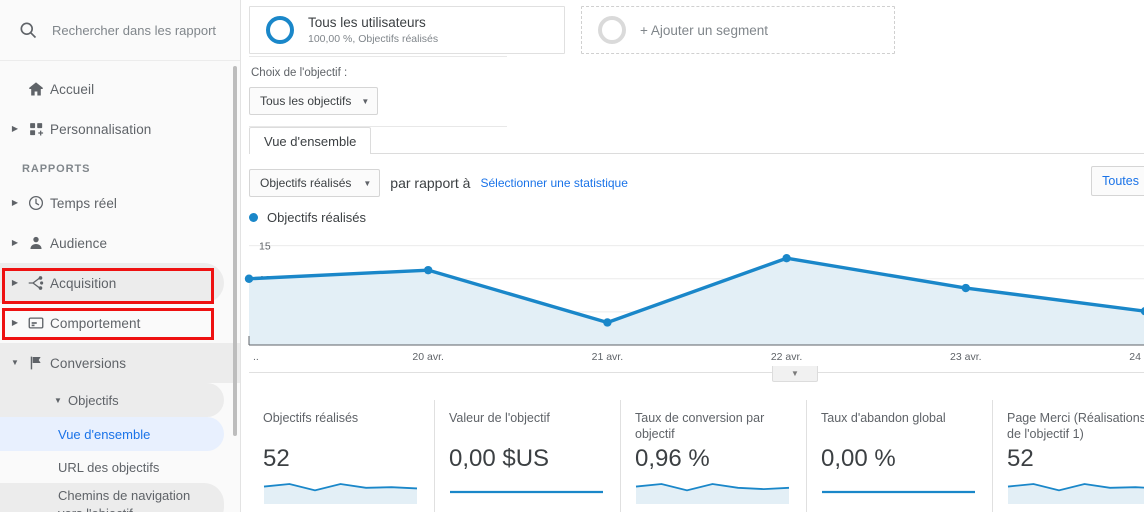 This screenshot has width=1144, height=512. I want to click on sidebar-item-accueil: Accueil, so click(120, 89).